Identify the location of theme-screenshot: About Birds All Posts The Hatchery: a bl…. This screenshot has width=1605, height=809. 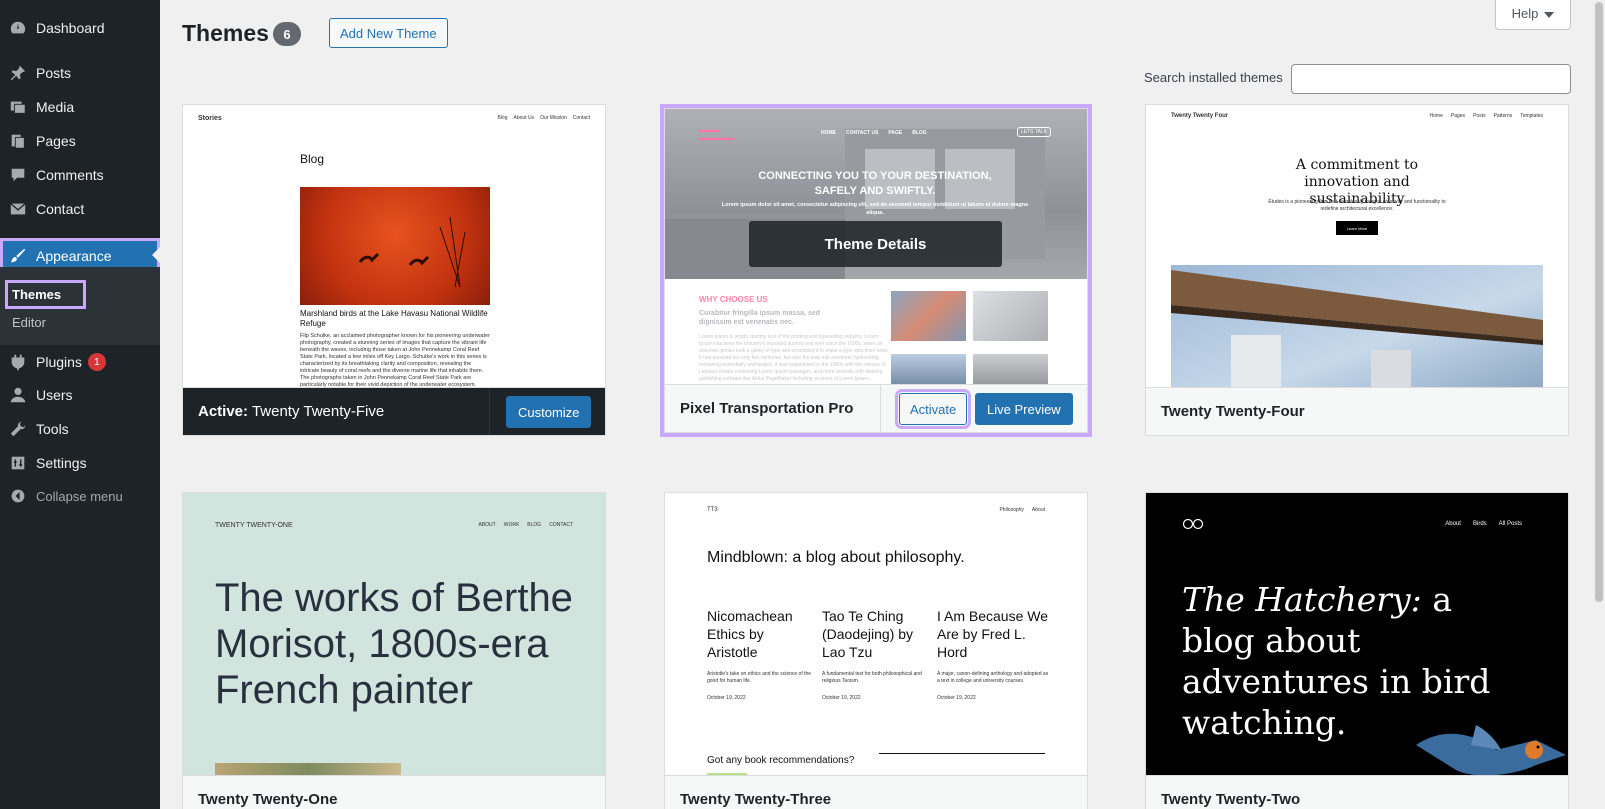
(1357, 634).